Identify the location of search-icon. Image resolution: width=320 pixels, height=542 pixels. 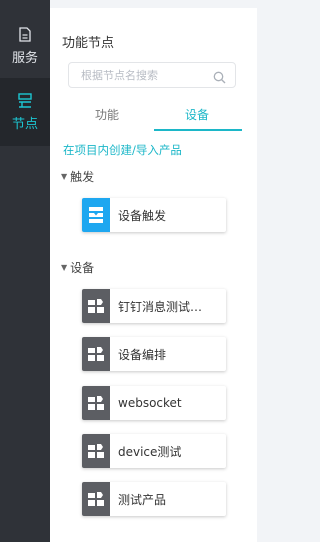
(219, 78).